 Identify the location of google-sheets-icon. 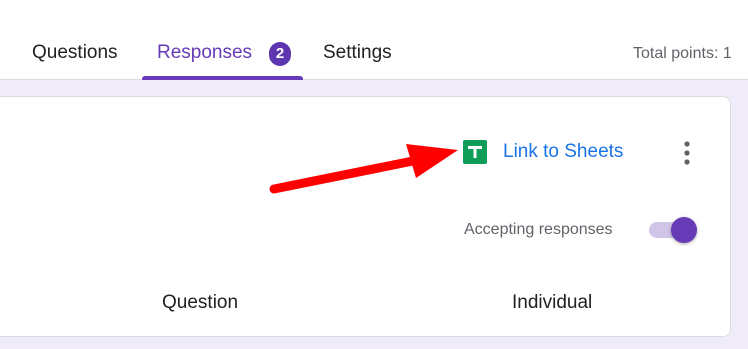
(475, 152).